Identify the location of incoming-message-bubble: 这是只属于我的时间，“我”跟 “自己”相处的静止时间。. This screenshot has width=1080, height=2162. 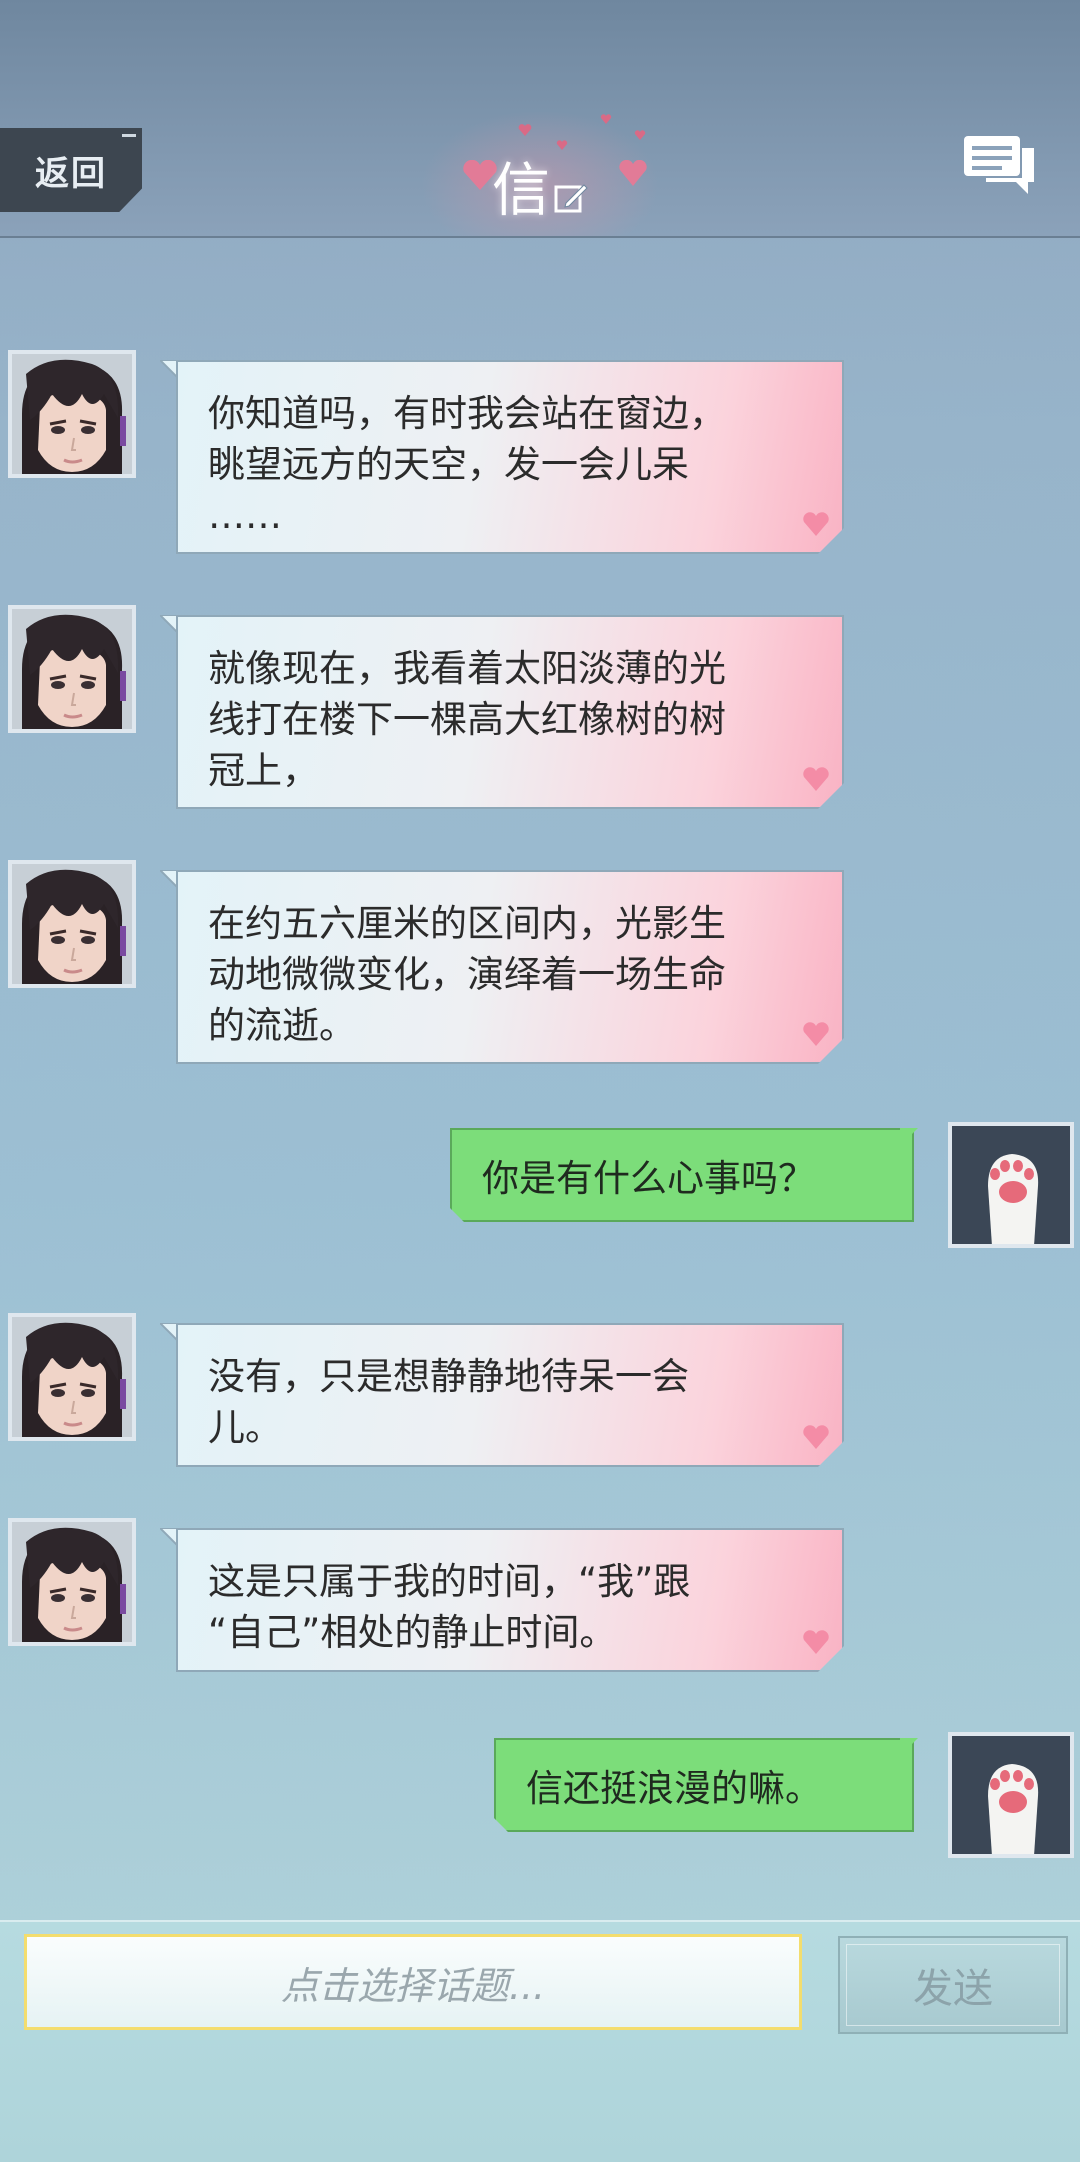
(510, 1600).